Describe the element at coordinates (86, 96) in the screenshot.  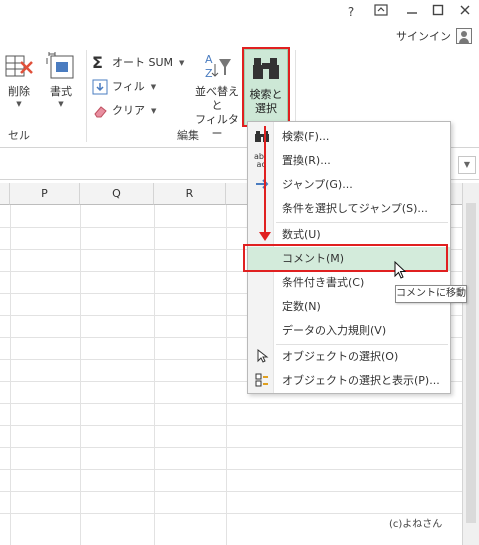
I see `group-divider` at that location.